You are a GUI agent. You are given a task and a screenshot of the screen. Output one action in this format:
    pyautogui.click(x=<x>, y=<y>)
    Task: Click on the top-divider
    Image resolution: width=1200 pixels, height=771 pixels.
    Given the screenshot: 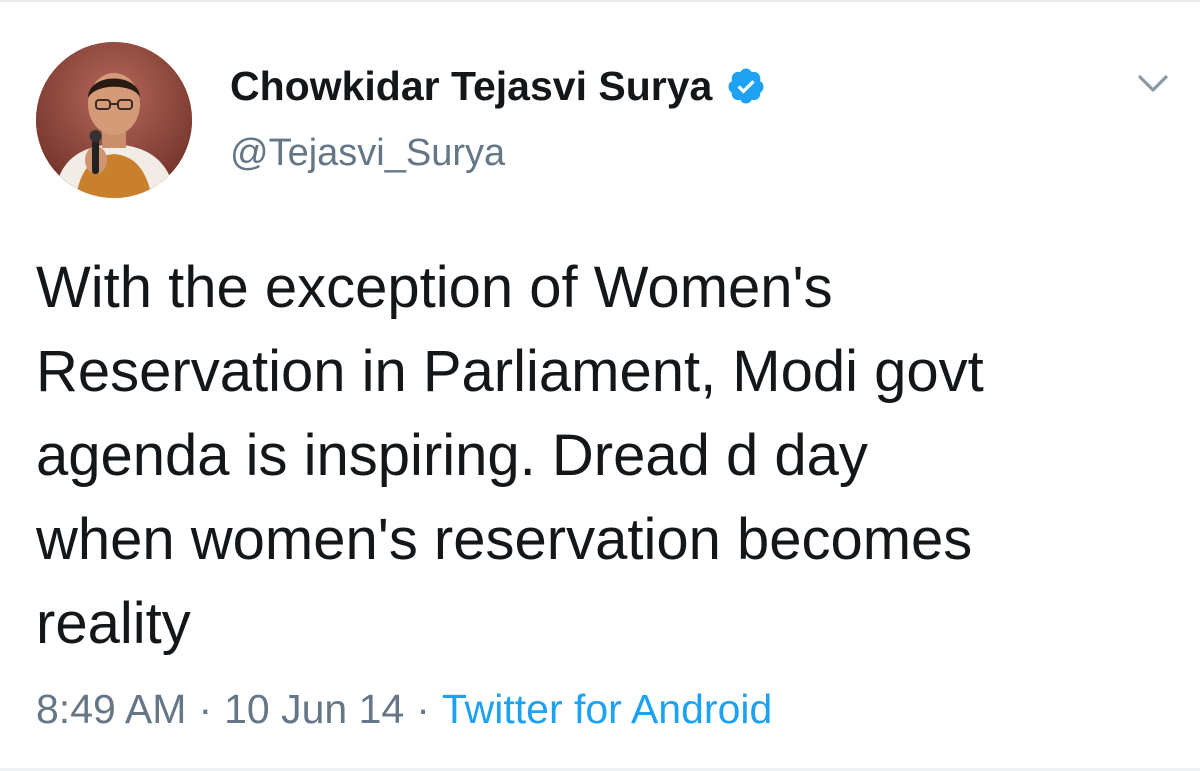 What is the action you would take?
    pyautogui.click(x=600, y=1)
    